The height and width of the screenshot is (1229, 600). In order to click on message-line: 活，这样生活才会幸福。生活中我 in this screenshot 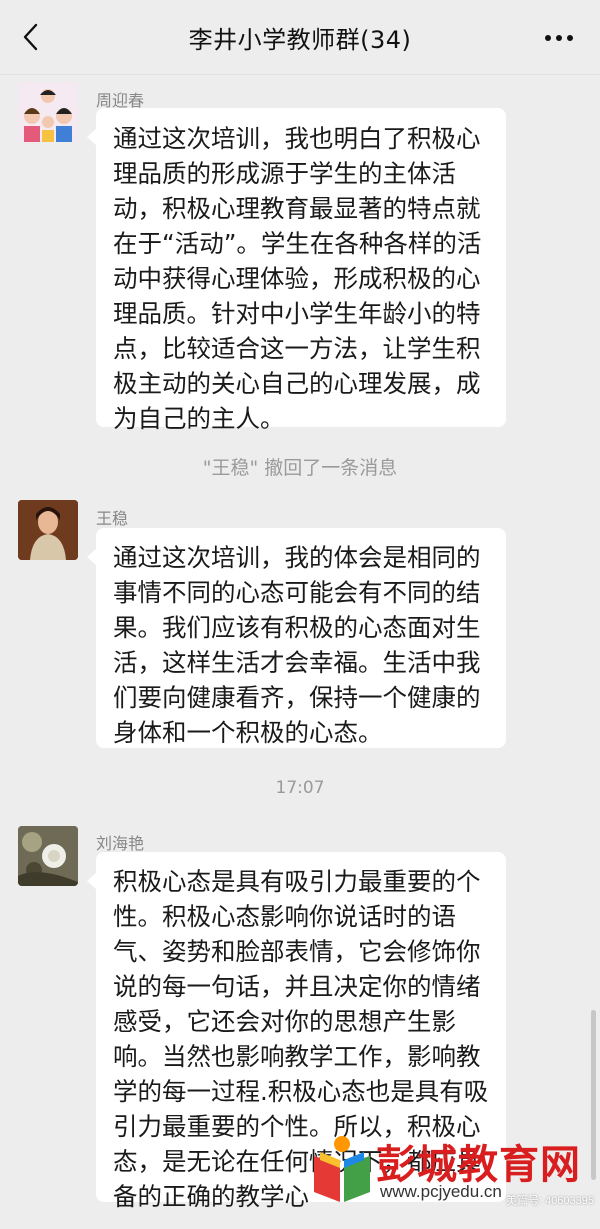, I will do `click(297, 662)`.